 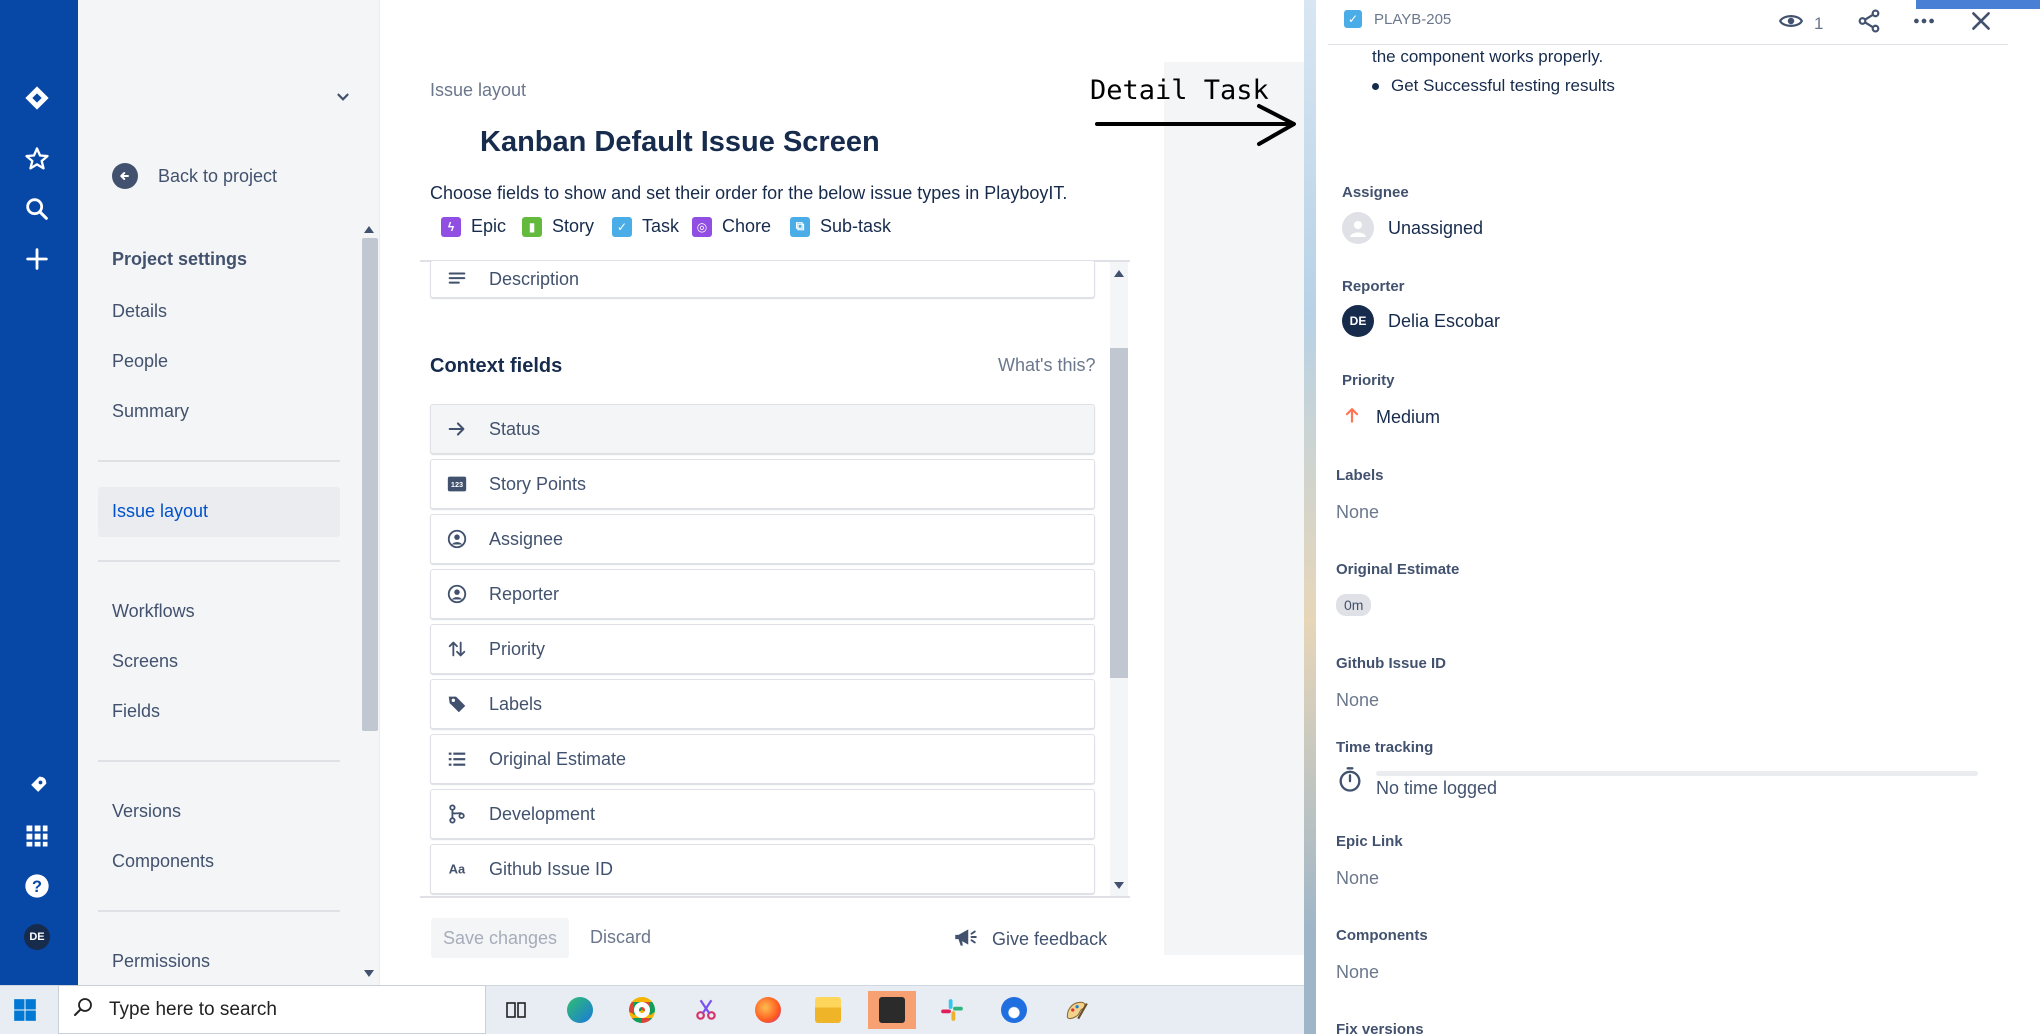 I want to click on windows-start-icon, so click(x=25, y=1012).